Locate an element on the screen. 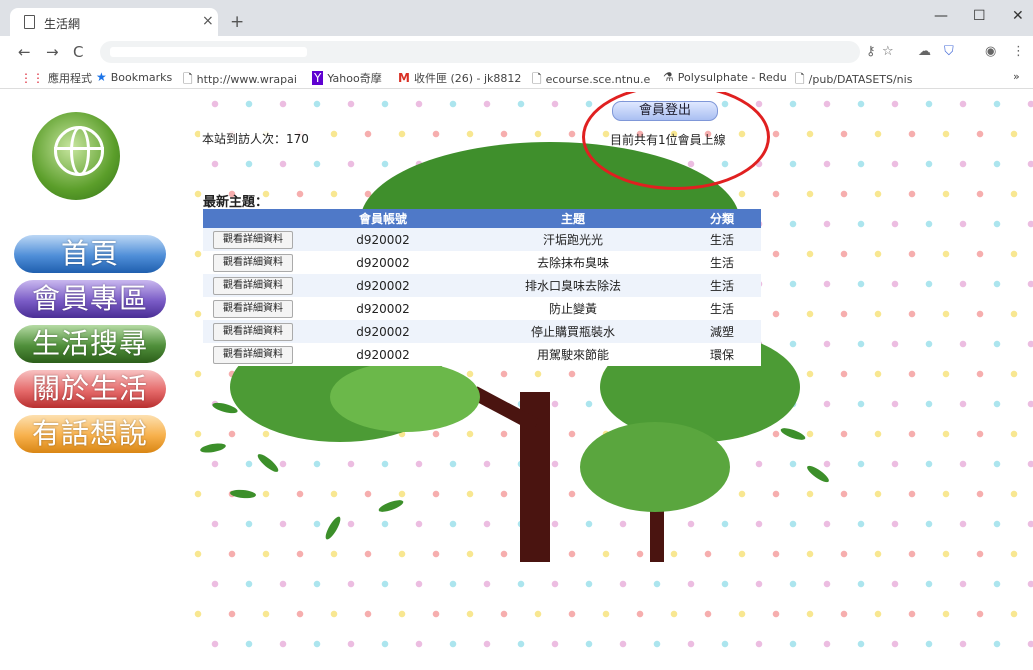 This screenshot has height=670, width=1033. table-row: 觀看詳細資料 d920002 汗垢跑光光 生活 is located at coordinates (482, 239).